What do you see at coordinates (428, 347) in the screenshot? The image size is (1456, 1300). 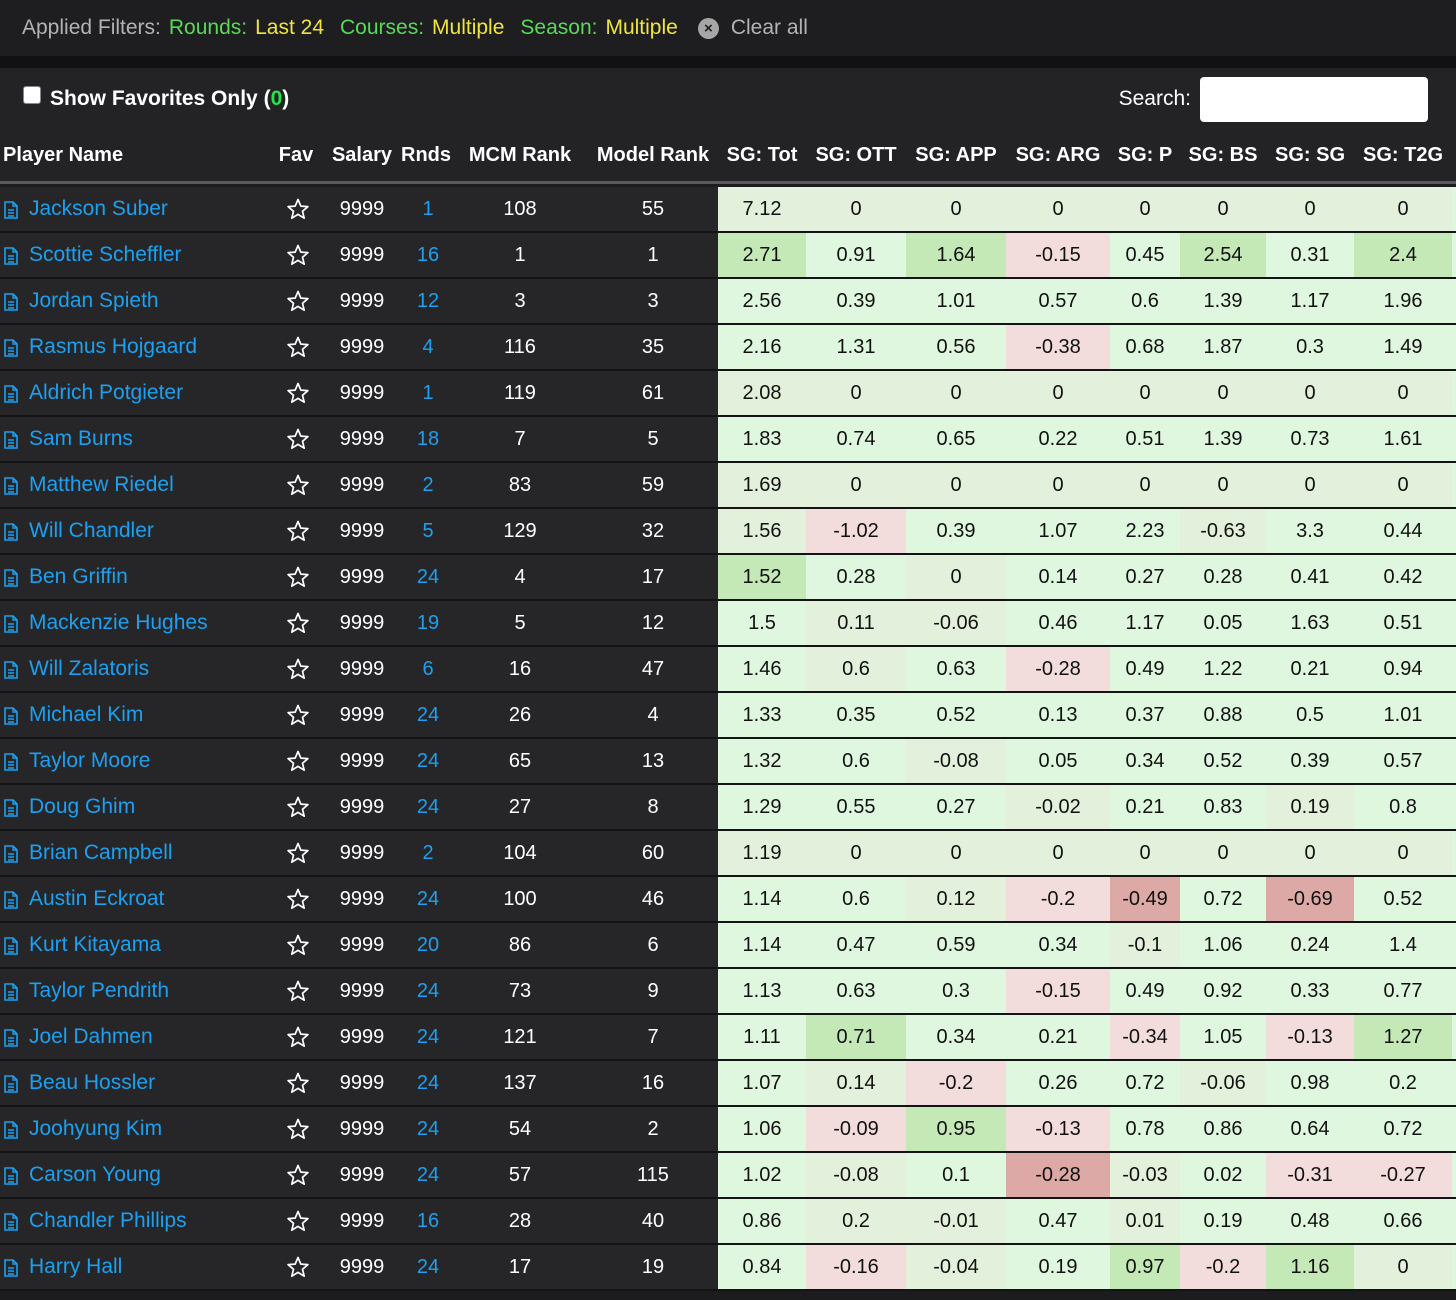 I see `rounds-cell: 4` at bounding box center [428, 347].